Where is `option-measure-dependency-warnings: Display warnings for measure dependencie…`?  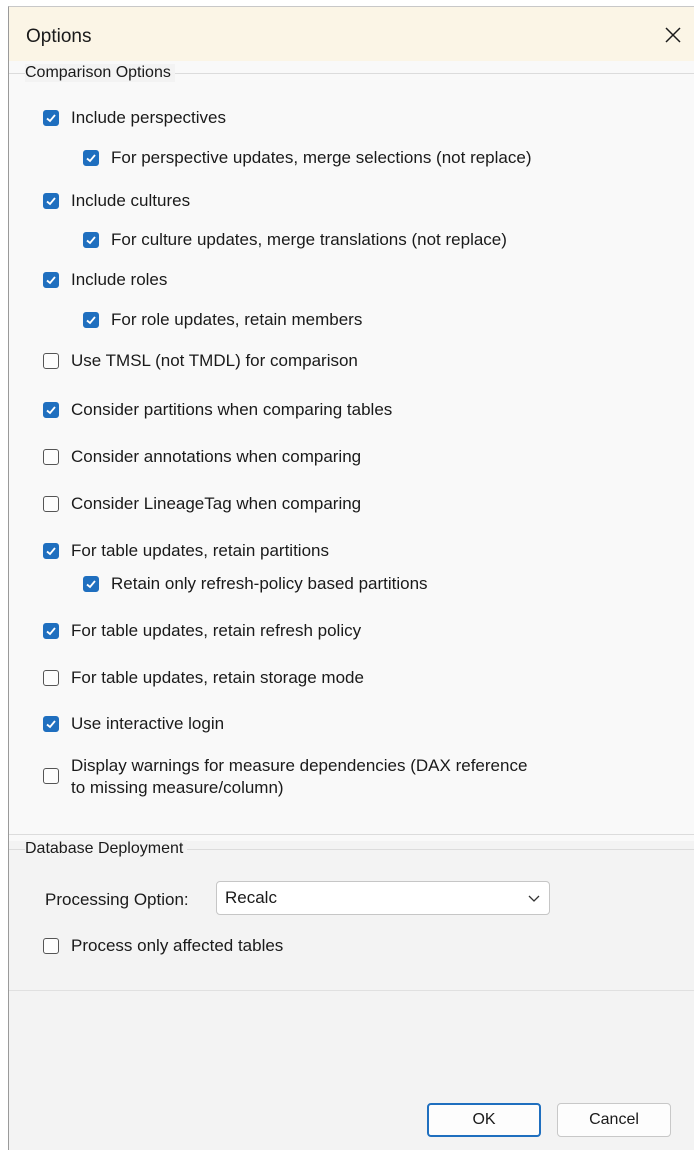 option-measure-dependency-warnings: Display warnings for measure dependencie… is located at coordinates (292, 777).